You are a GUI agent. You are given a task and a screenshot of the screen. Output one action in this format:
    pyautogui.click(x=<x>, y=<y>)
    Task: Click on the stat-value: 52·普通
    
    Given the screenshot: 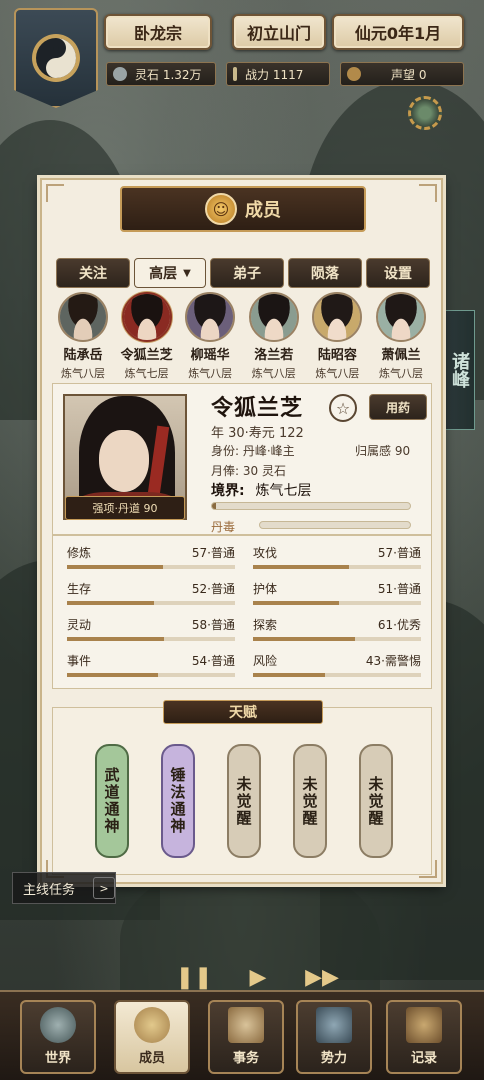 What is the action you would take?
    pyautogui.click(x=213, y=589)
    